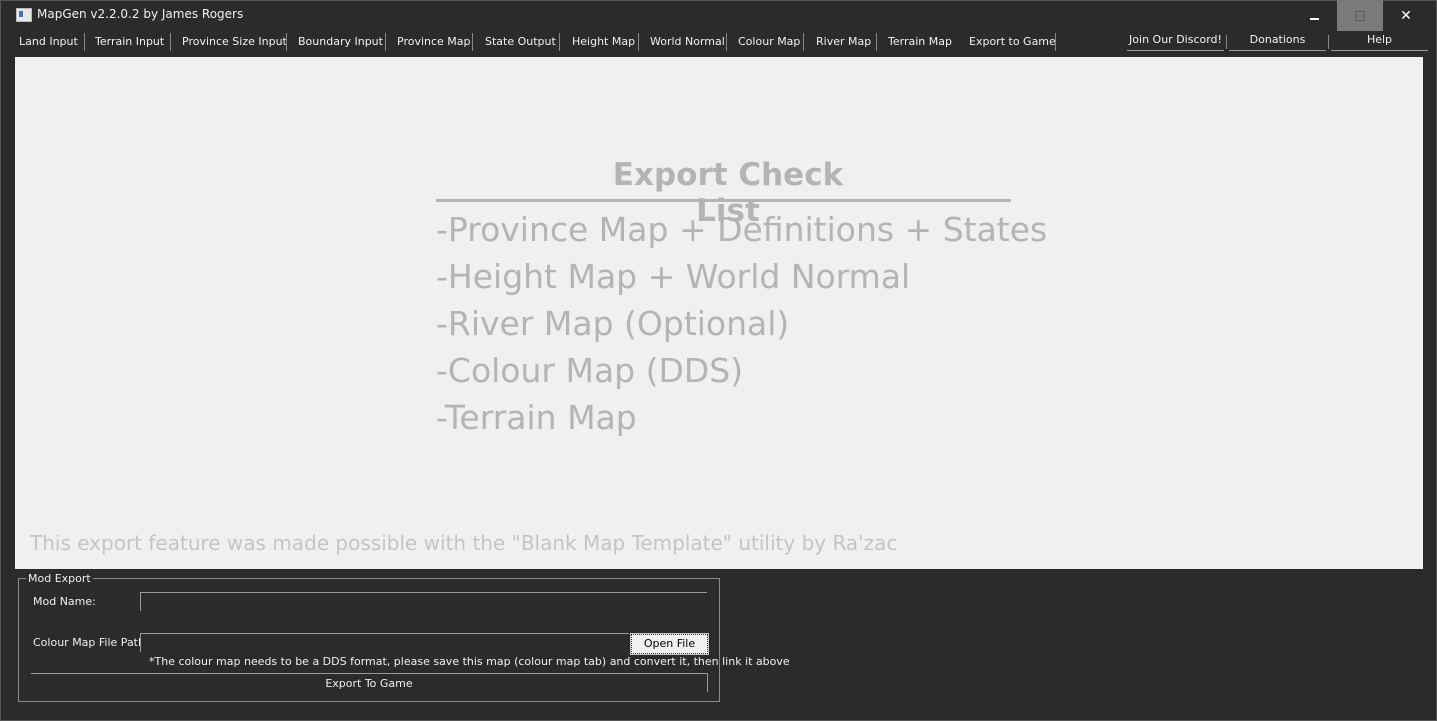 This screenshot has width=1437, height=721. What do you see at coordinates (613, 323) in the screenshot?
I see `checklist-item: -River Map (Optional)` at bounding box center [613, 323].